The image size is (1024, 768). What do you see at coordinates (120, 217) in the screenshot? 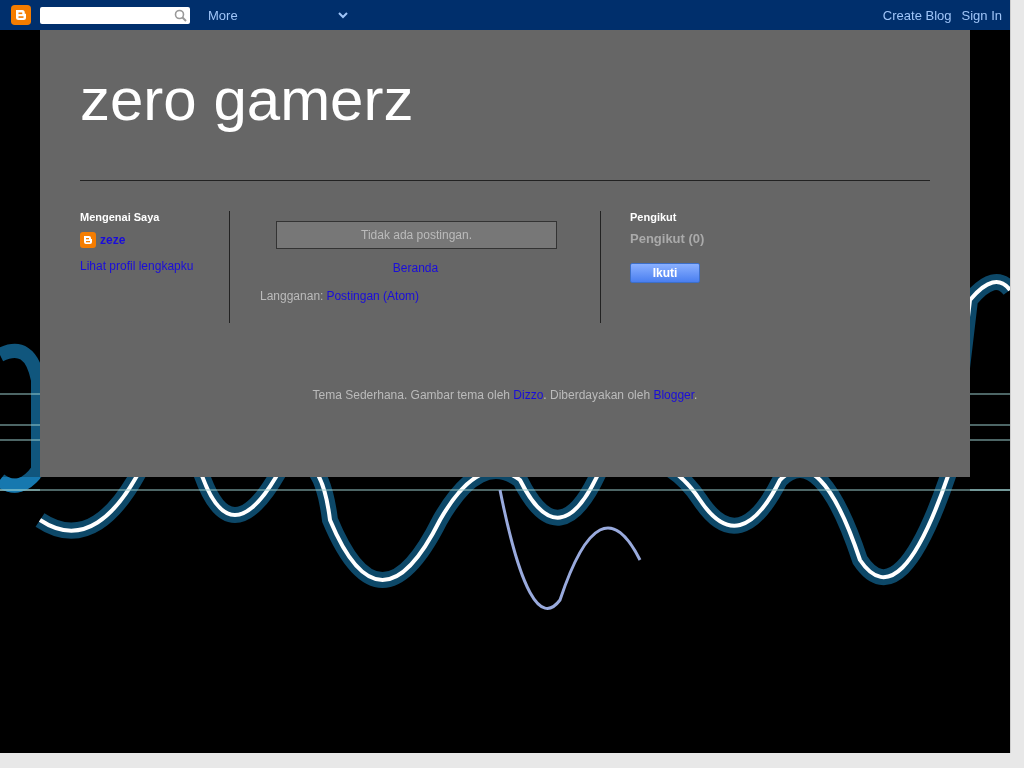
I see `widget-heading: Mengenai Saya` at bounding box center [120, 217].